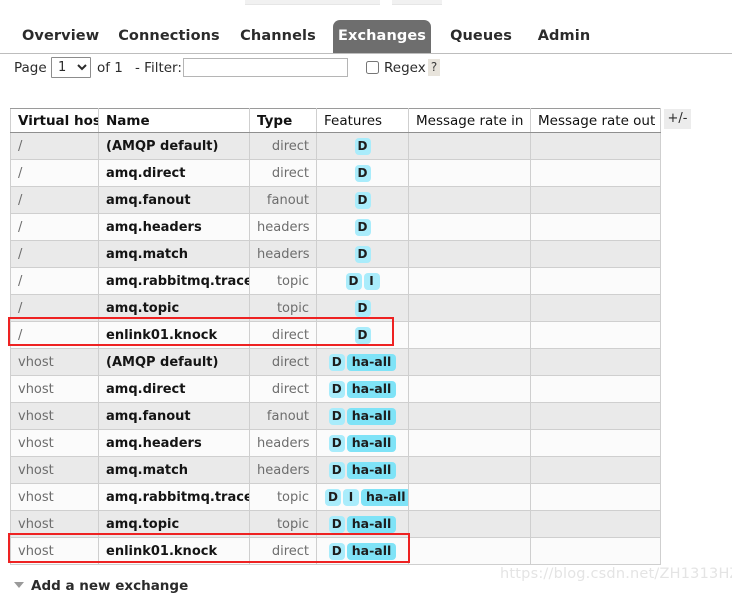 Image resolution: width=732 pixels, height=596 pixels. I want to click on page-total-label: of 1, so click(110, 68).